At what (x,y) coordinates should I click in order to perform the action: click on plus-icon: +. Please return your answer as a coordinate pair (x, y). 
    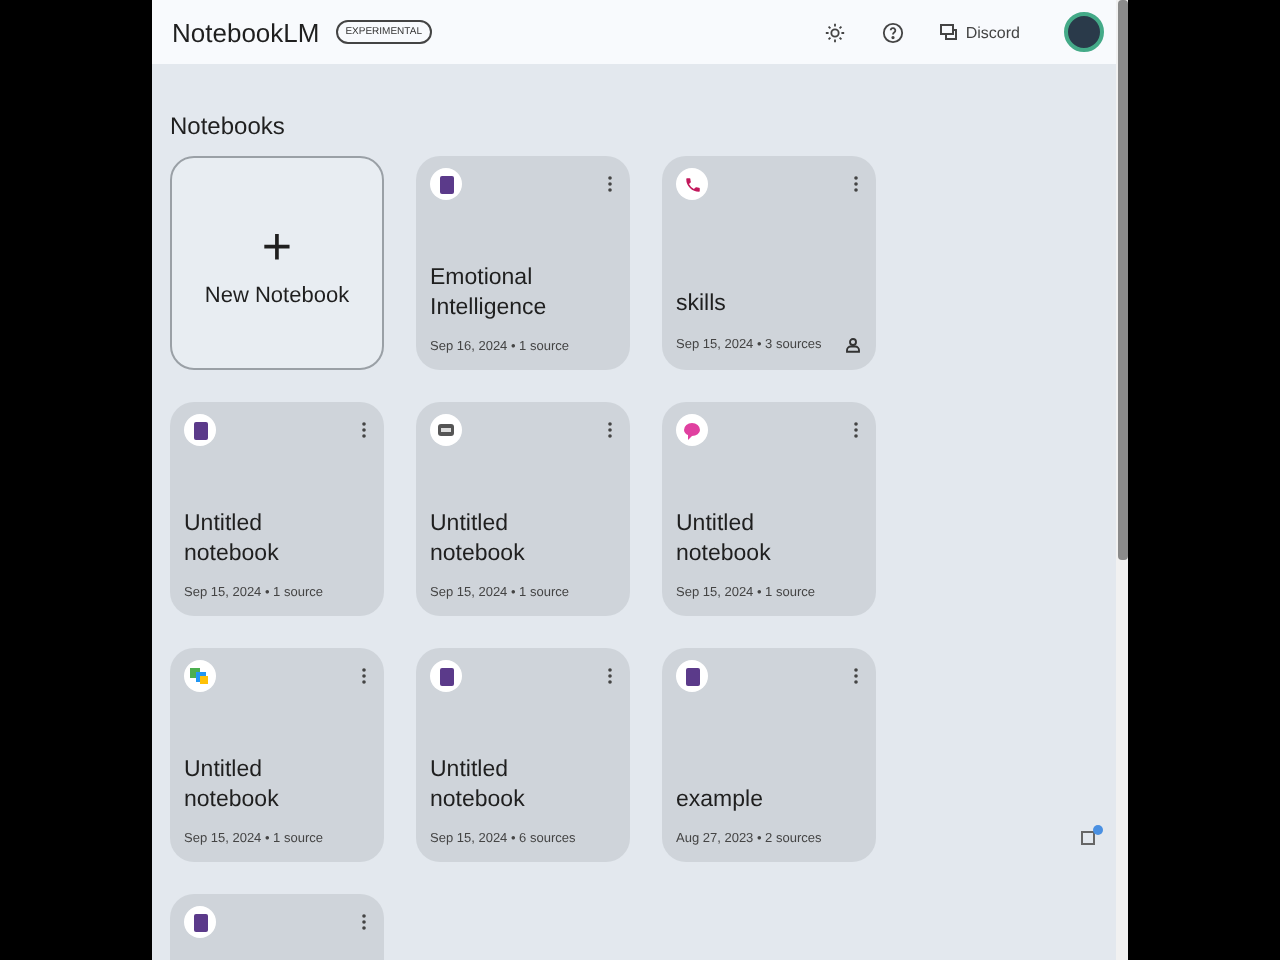
    Looking at the image, I should click on (277, 245).